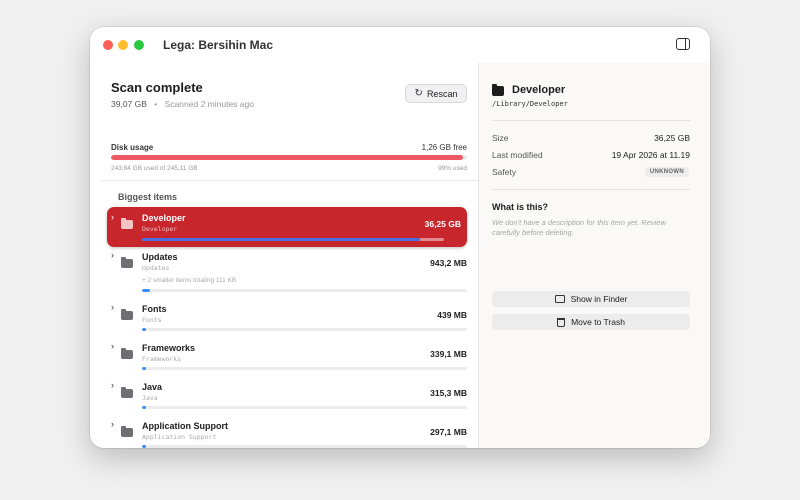  What do you see at coordinates (169, 348) in the screenshot?
I see `item-name: Frameworks` at bounding box center [169, 348].